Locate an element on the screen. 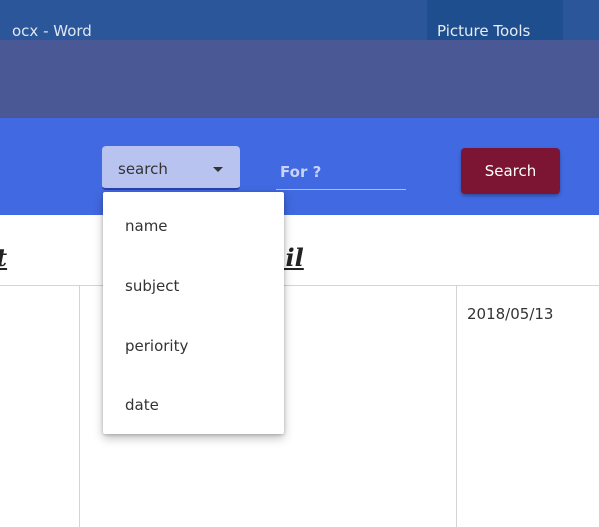 The height and width of the screenshot is (527, 599). table-header-left: t is located at coordinates (3, 257).